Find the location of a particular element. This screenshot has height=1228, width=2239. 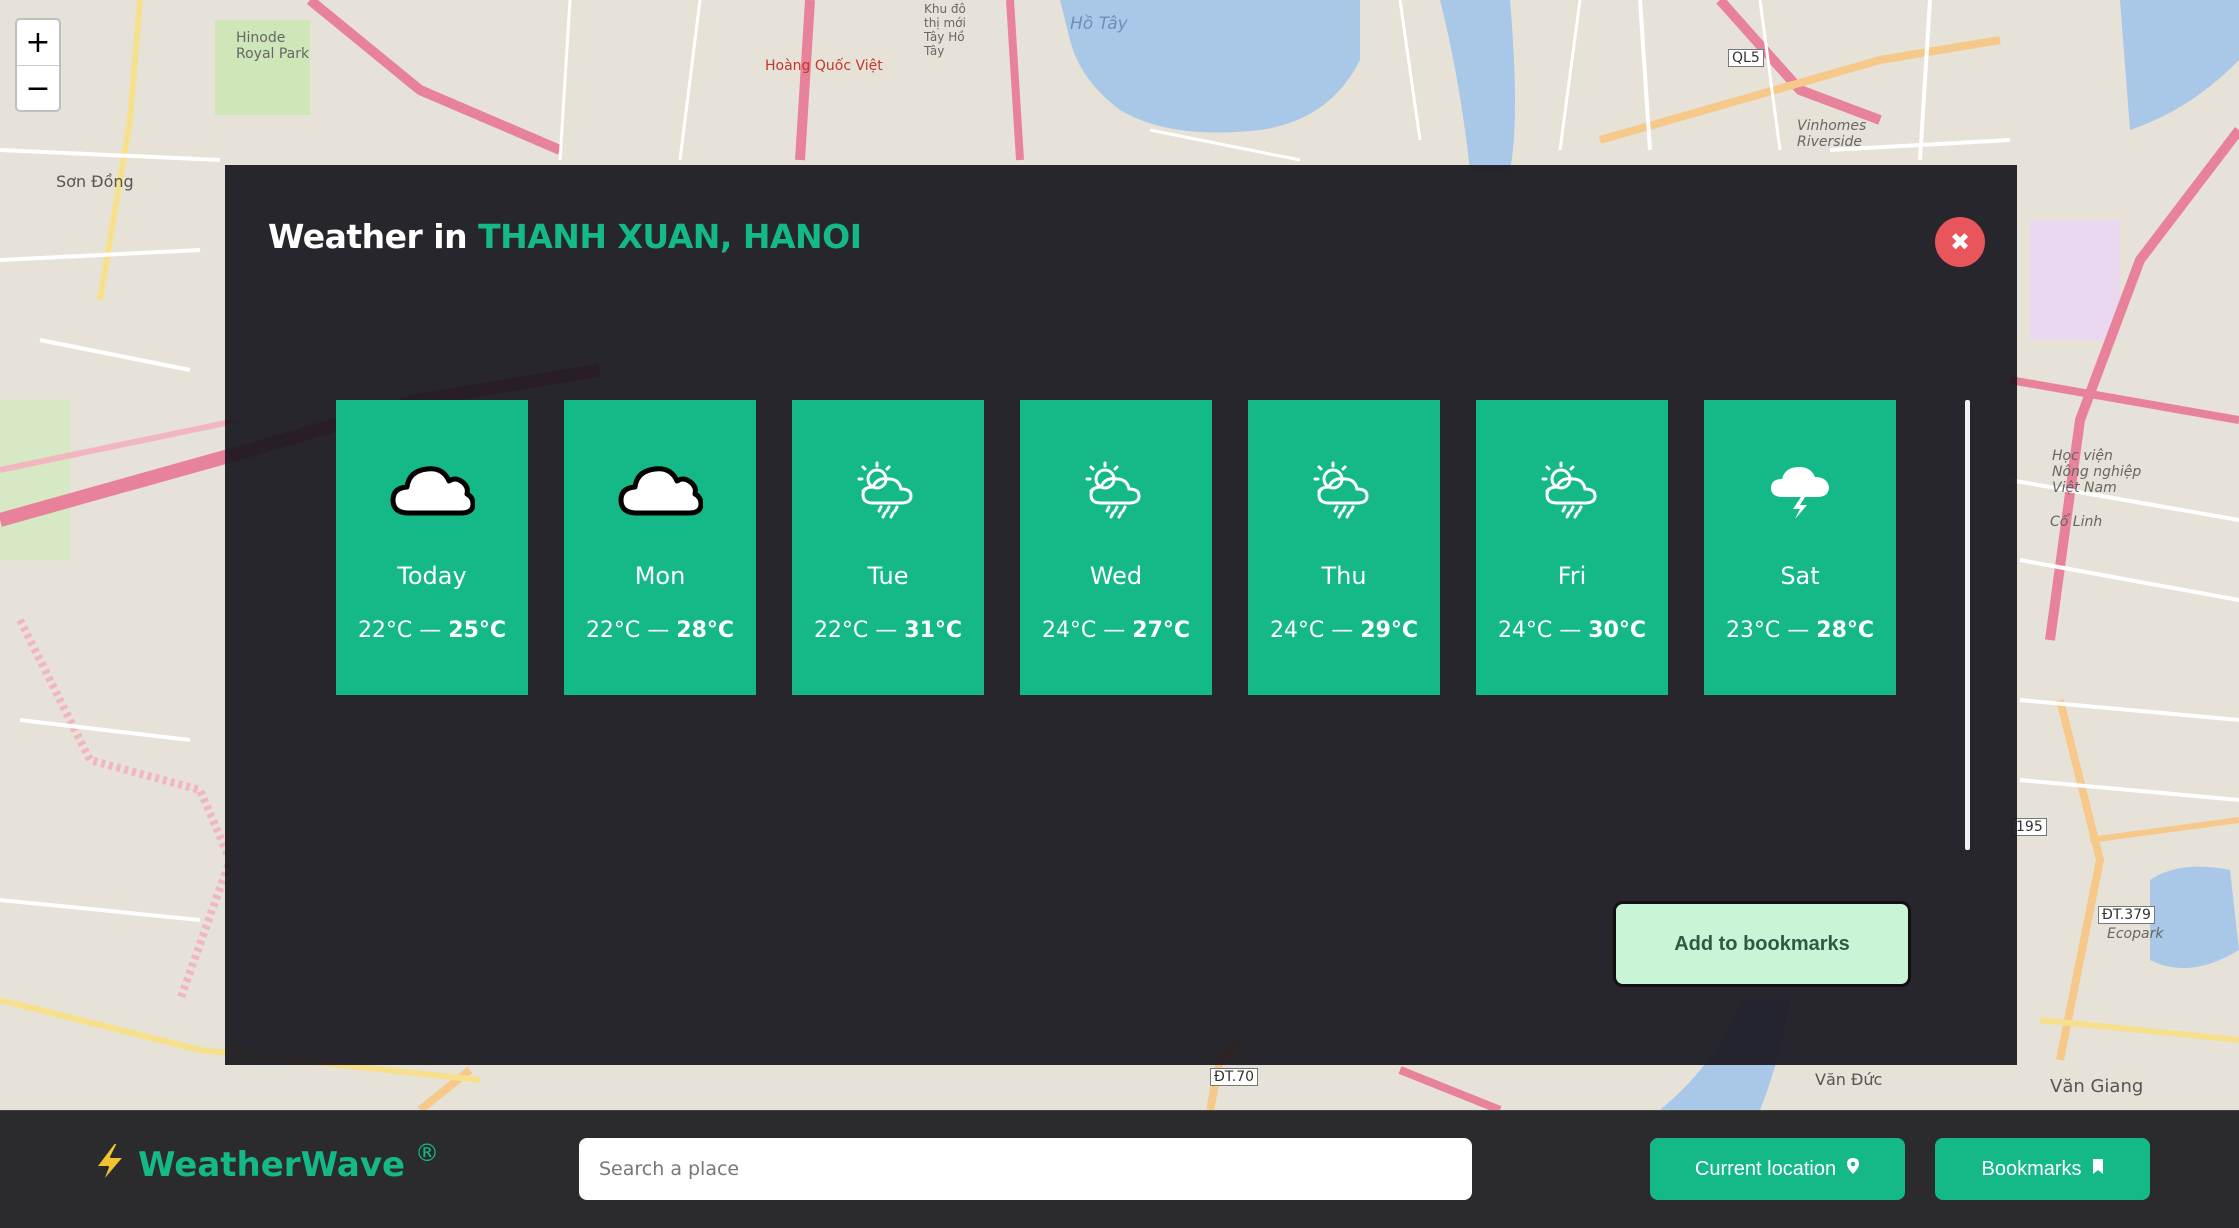

forecast-card: Wed 24°C — 27°C is located at coordinates (1116, 547).